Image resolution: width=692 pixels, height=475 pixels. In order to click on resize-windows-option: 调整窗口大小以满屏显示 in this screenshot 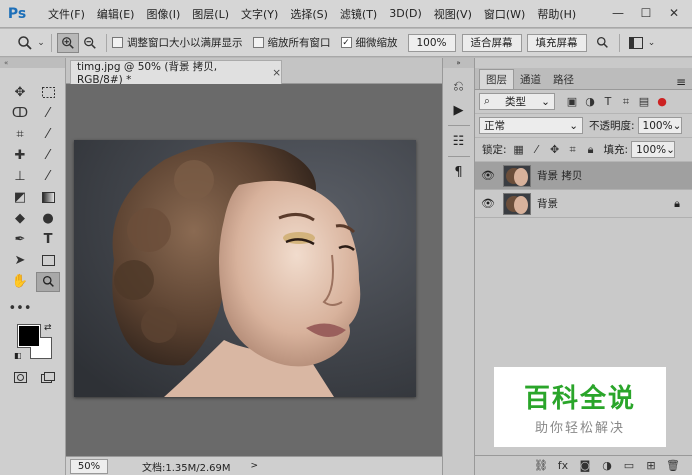, I will do `click(177, 42)`.